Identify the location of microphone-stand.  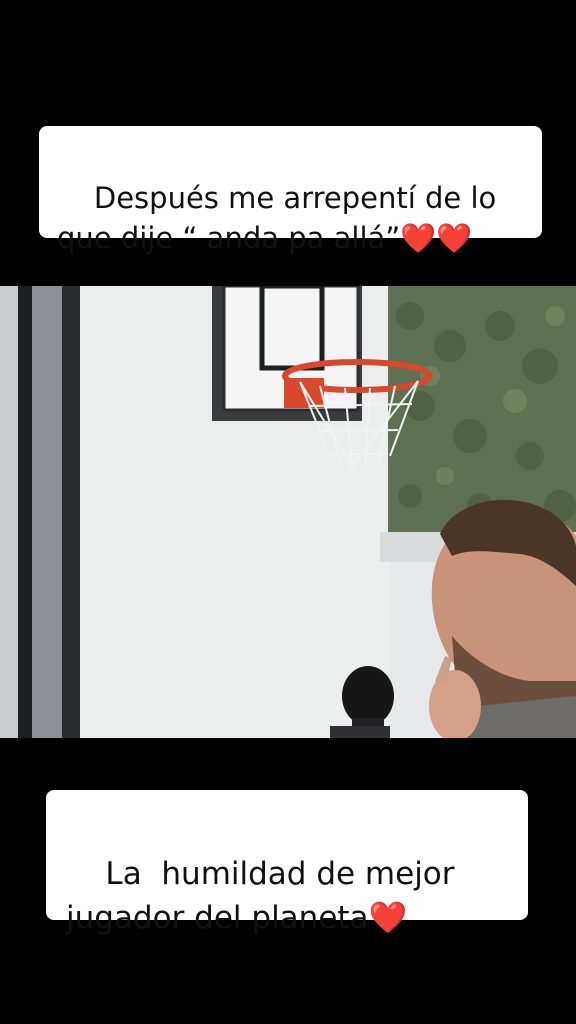
(360, 732).